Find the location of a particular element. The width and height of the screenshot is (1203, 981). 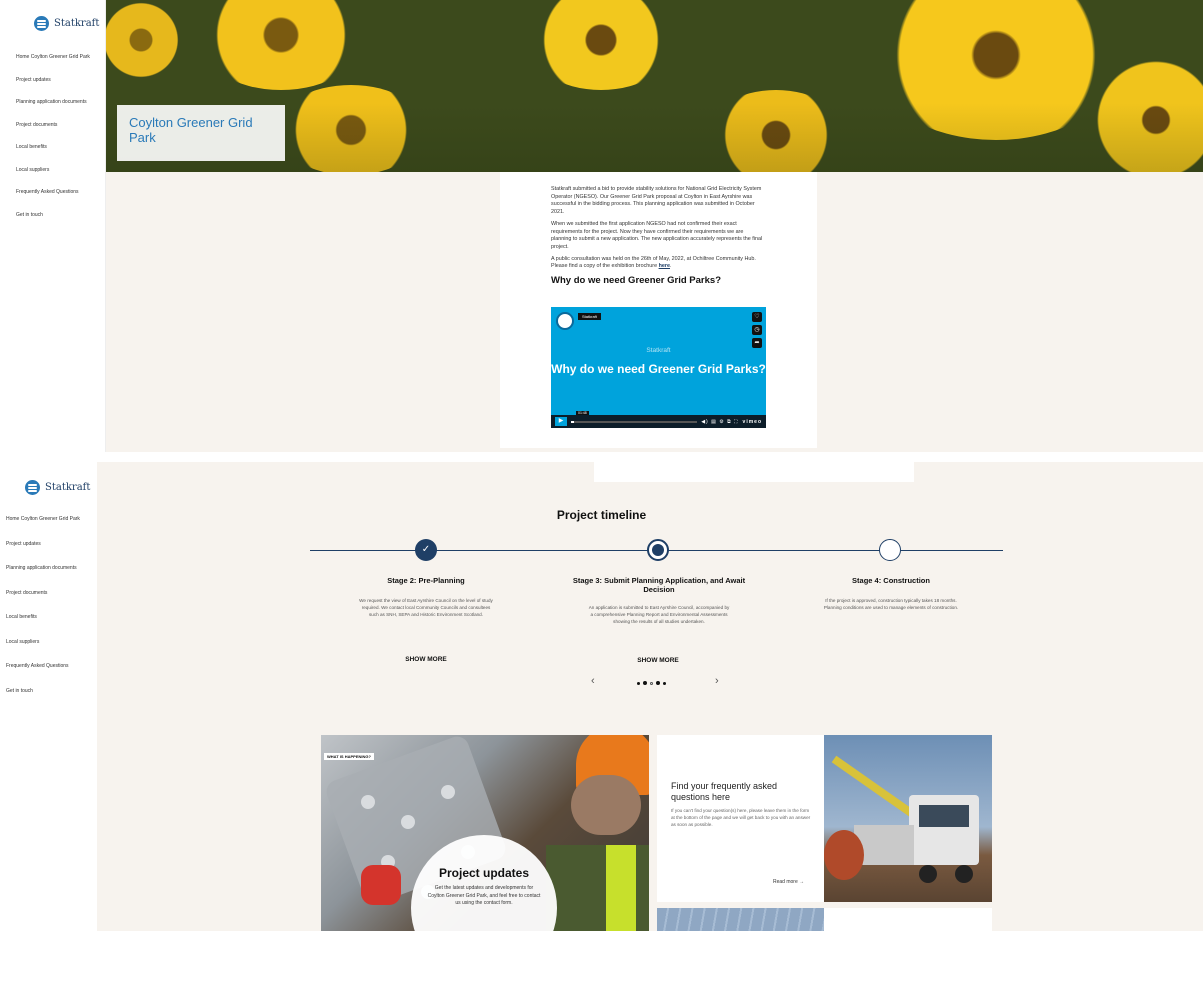

what-is-happening-tag: WHAT IS HAPPENING? is located at coordinates (349, 756).